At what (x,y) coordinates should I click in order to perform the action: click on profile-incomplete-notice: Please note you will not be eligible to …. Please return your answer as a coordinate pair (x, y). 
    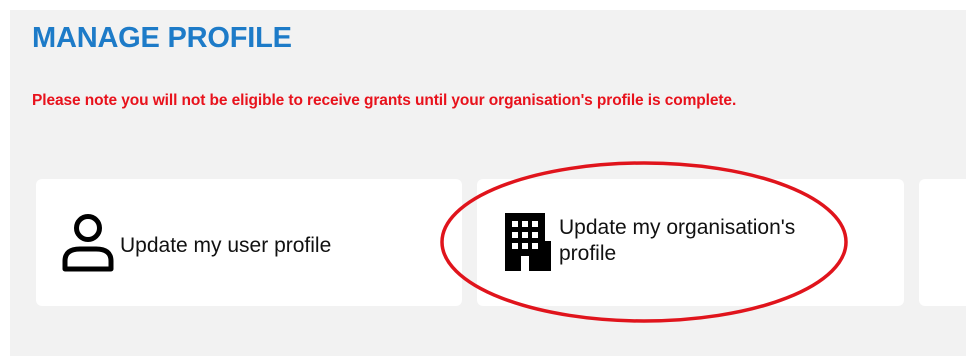
    Looking at the image, I should click on (384, 100).